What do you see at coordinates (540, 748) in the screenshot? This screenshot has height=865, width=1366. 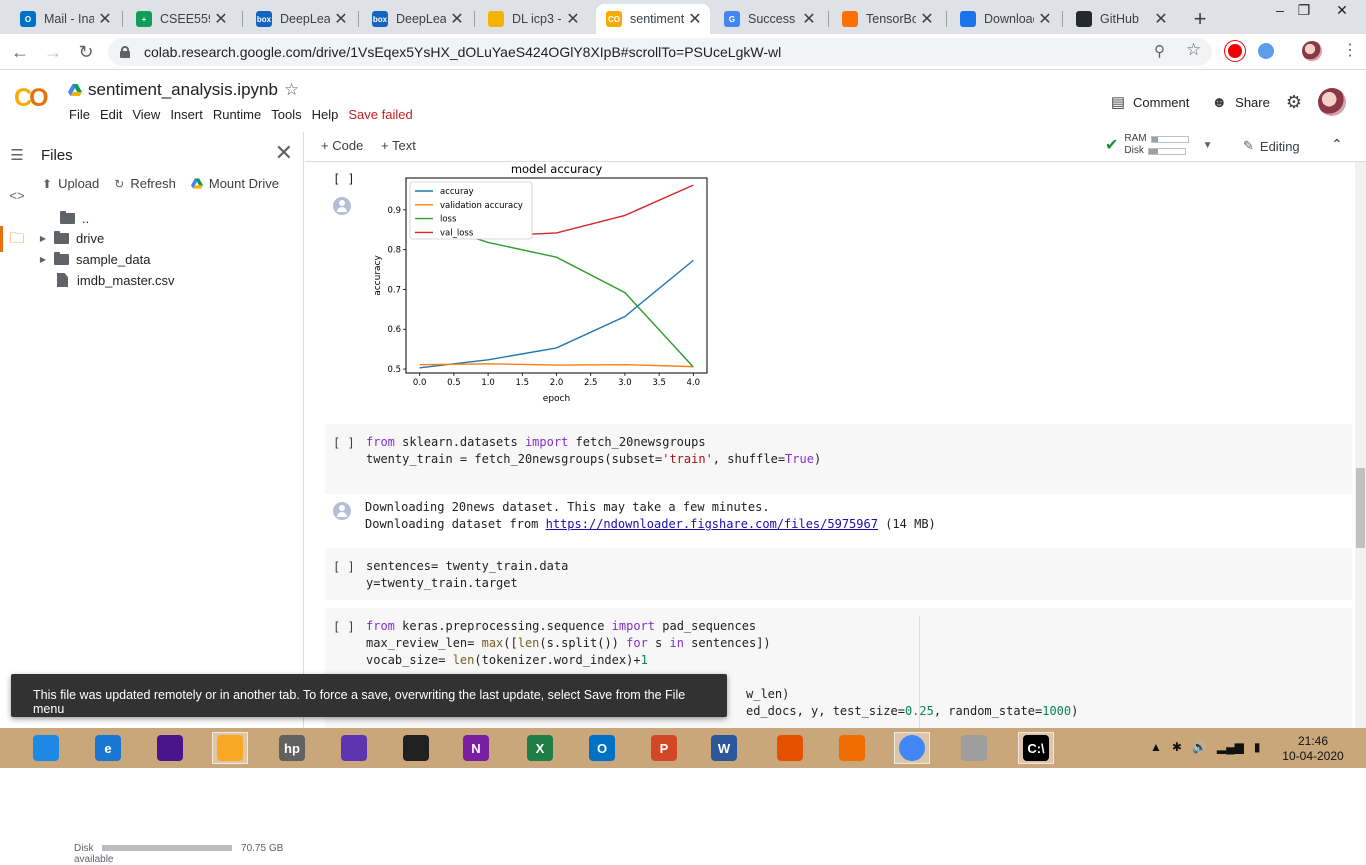 I see `taskbar-app-excel: X` at bounding box center [540, 748].